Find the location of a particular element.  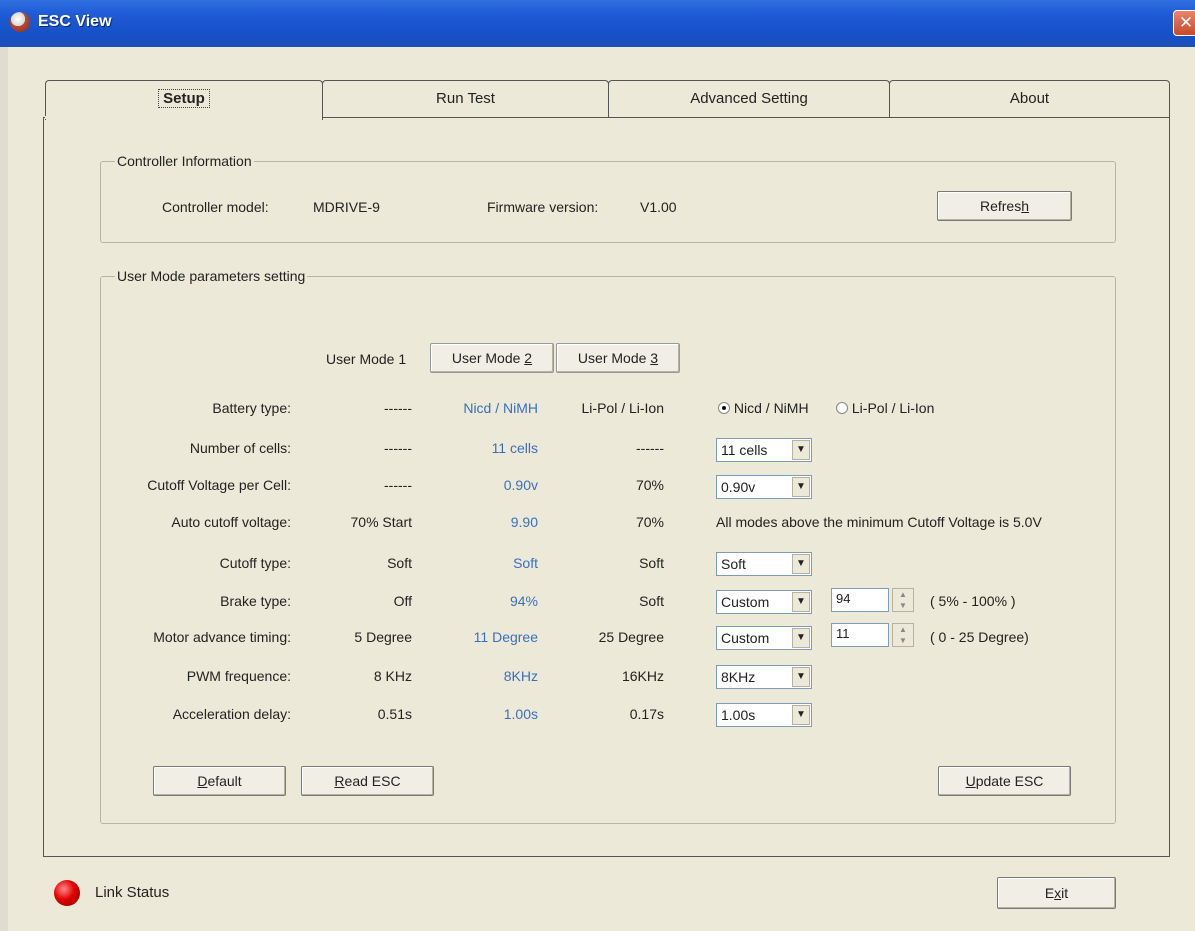

select-value: 8KHz is located at coordinates (738, 677).